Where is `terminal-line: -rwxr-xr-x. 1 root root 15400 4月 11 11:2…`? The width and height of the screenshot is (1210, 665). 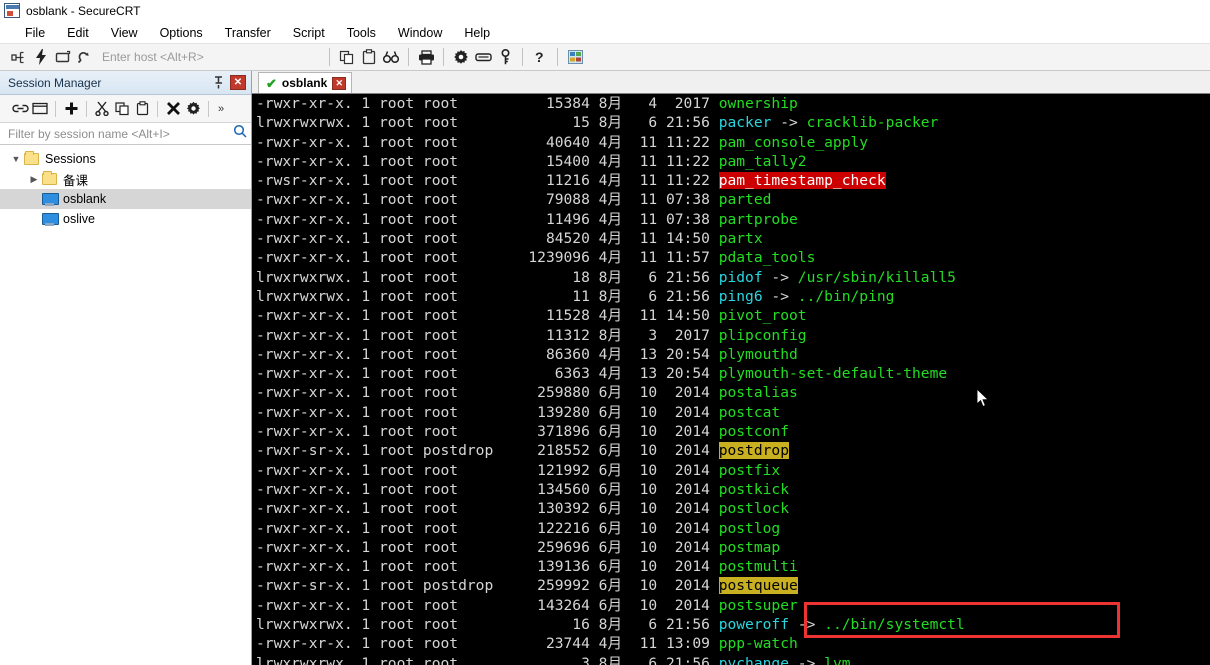
terminal-line: -rwxr-xr-x. 1 root root 15400 4月 11 11:2… is located at coordinates (733, 161).